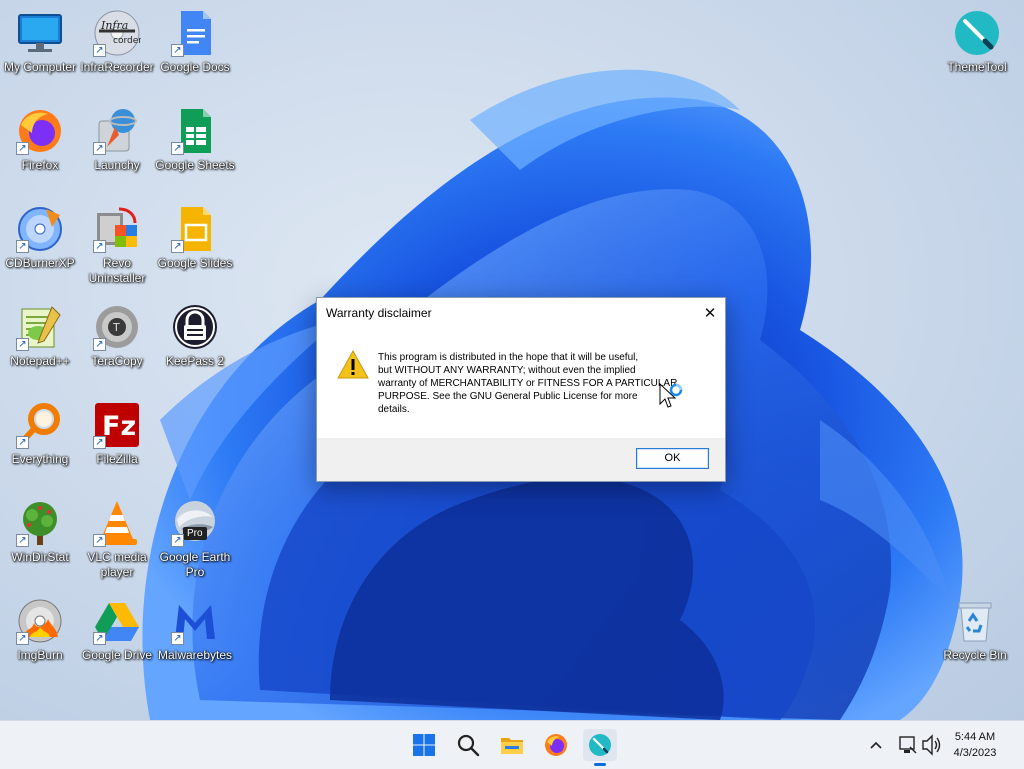 This screenshot has width=1024, height=769. What do you see at coordinates (195, 533) in the screenshot?
I see `pro-badge: Pro` at bounding box center [195, 533].